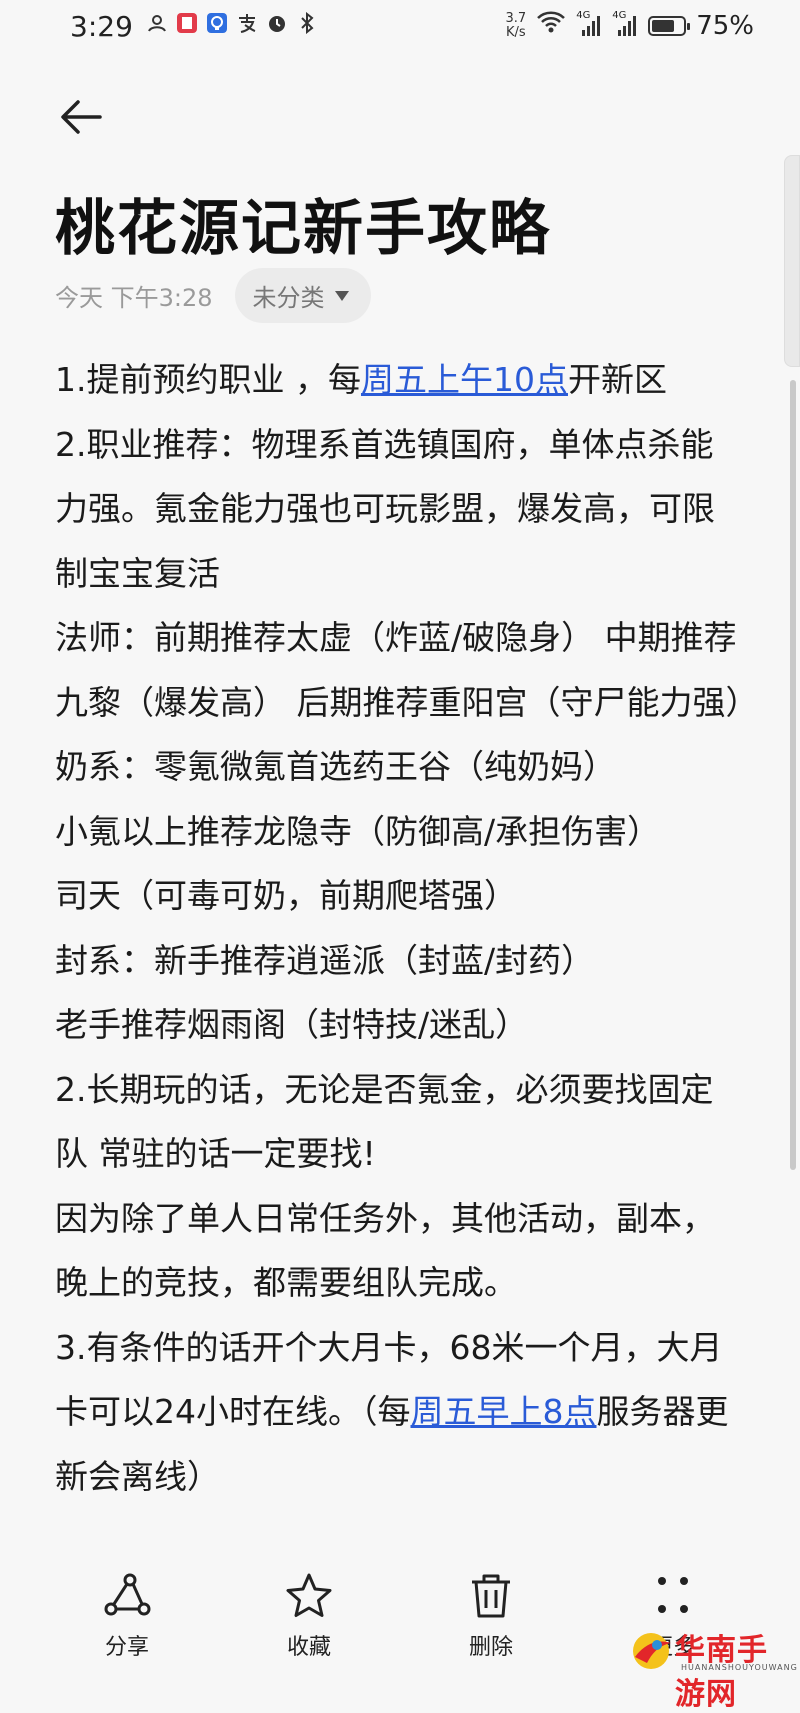  I want to click on note-meta: 今天 下午3:28 未分类, so click(213, 295).